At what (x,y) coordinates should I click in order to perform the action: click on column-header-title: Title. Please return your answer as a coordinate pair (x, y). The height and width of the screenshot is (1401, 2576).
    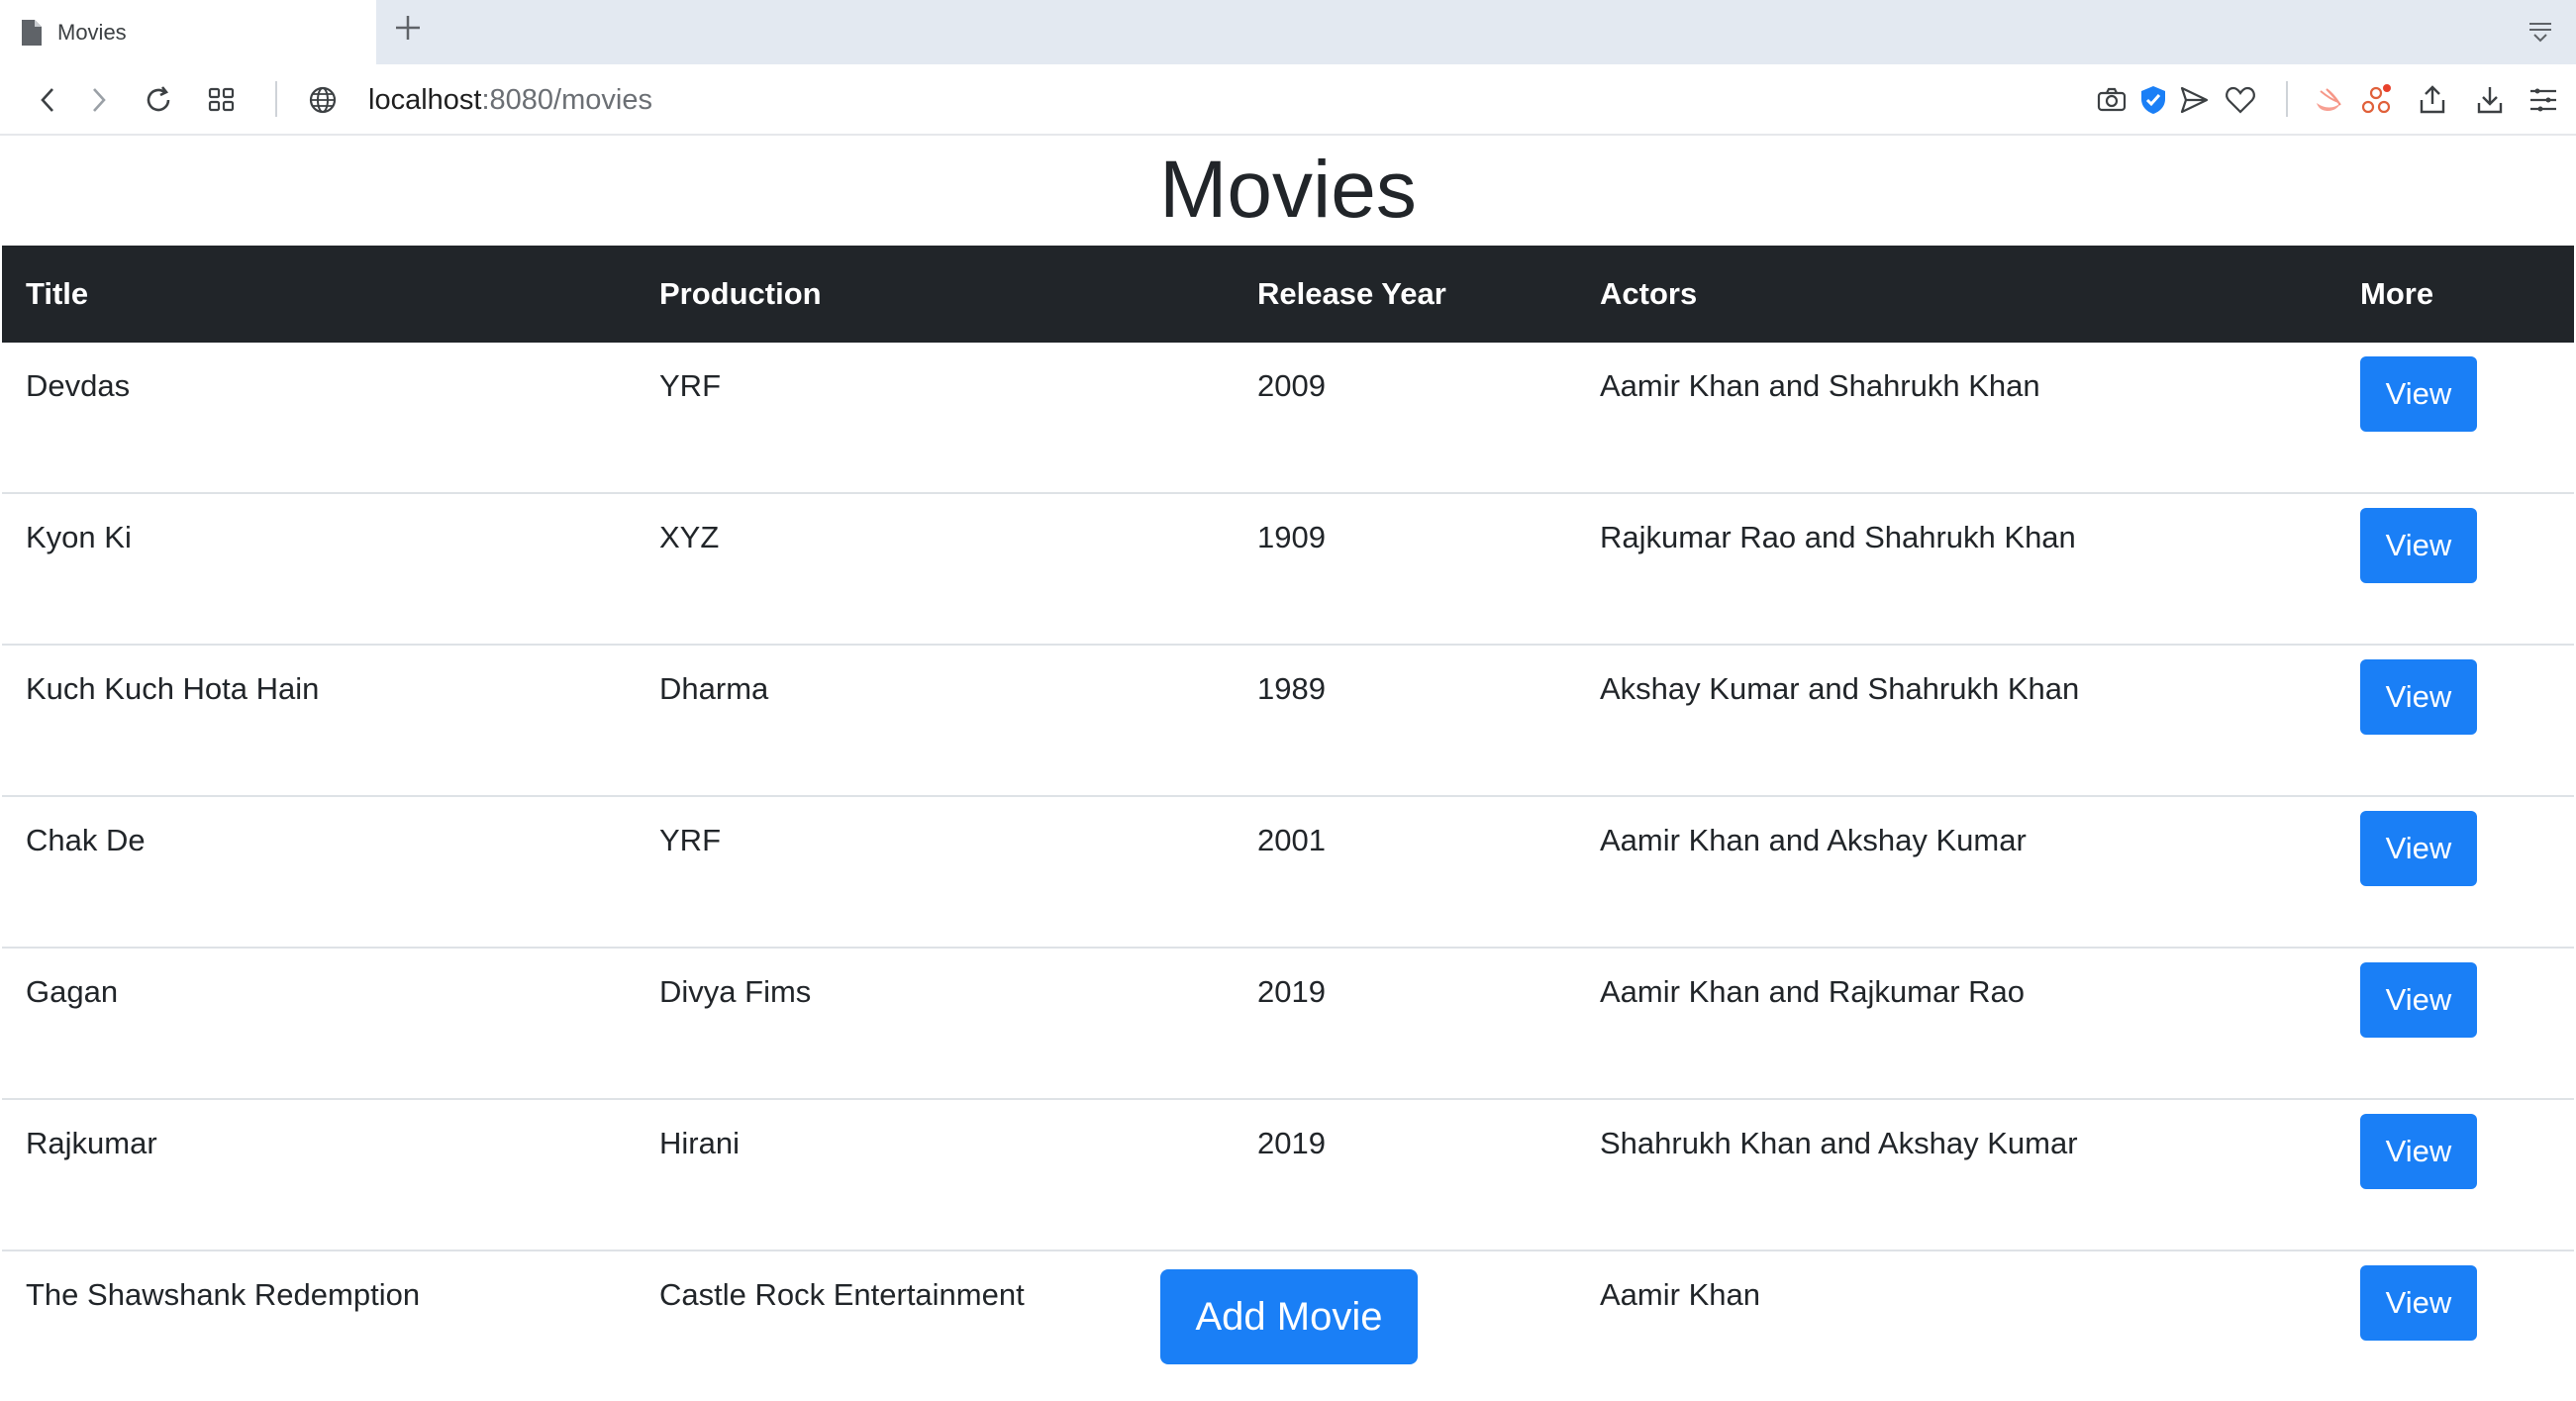
    Looking at the image, I should click on (319, 294).